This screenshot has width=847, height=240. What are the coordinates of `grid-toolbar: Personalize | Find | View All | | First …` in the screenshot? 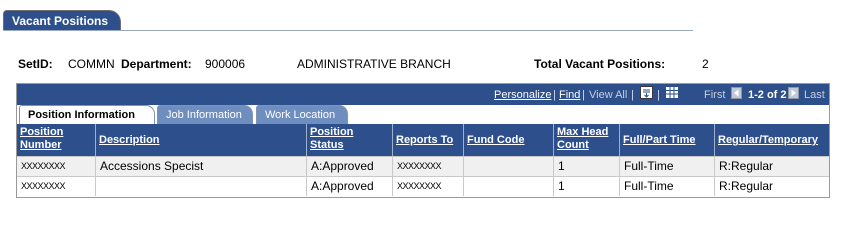 It's located at (423, 94).